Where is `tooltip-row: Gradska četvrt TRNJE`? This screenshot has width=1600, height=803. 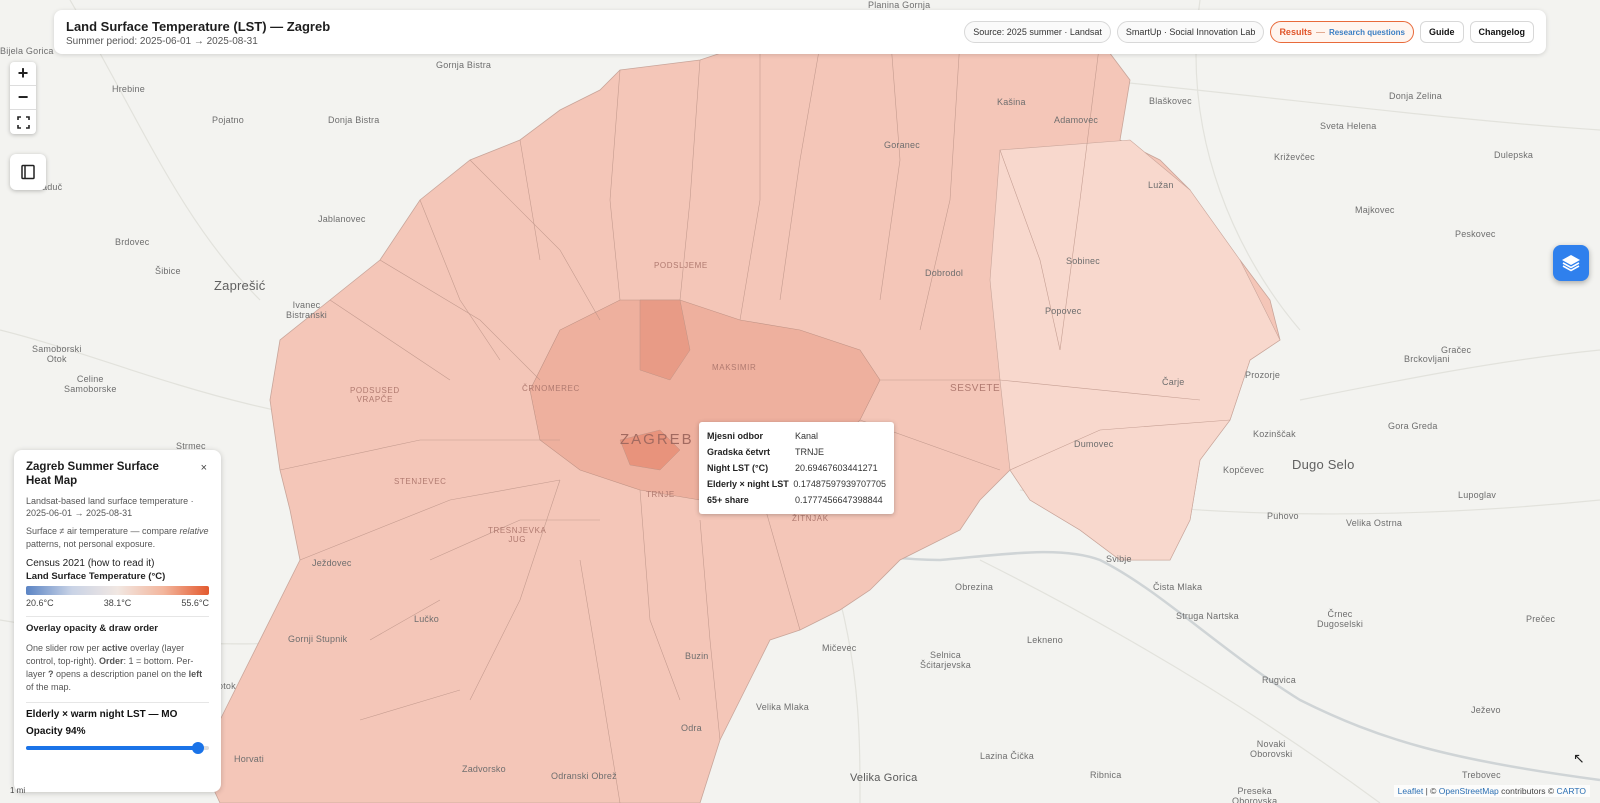 tooltip-row: Gradska četvrt TRNJE is located at coordinates (796, 452).